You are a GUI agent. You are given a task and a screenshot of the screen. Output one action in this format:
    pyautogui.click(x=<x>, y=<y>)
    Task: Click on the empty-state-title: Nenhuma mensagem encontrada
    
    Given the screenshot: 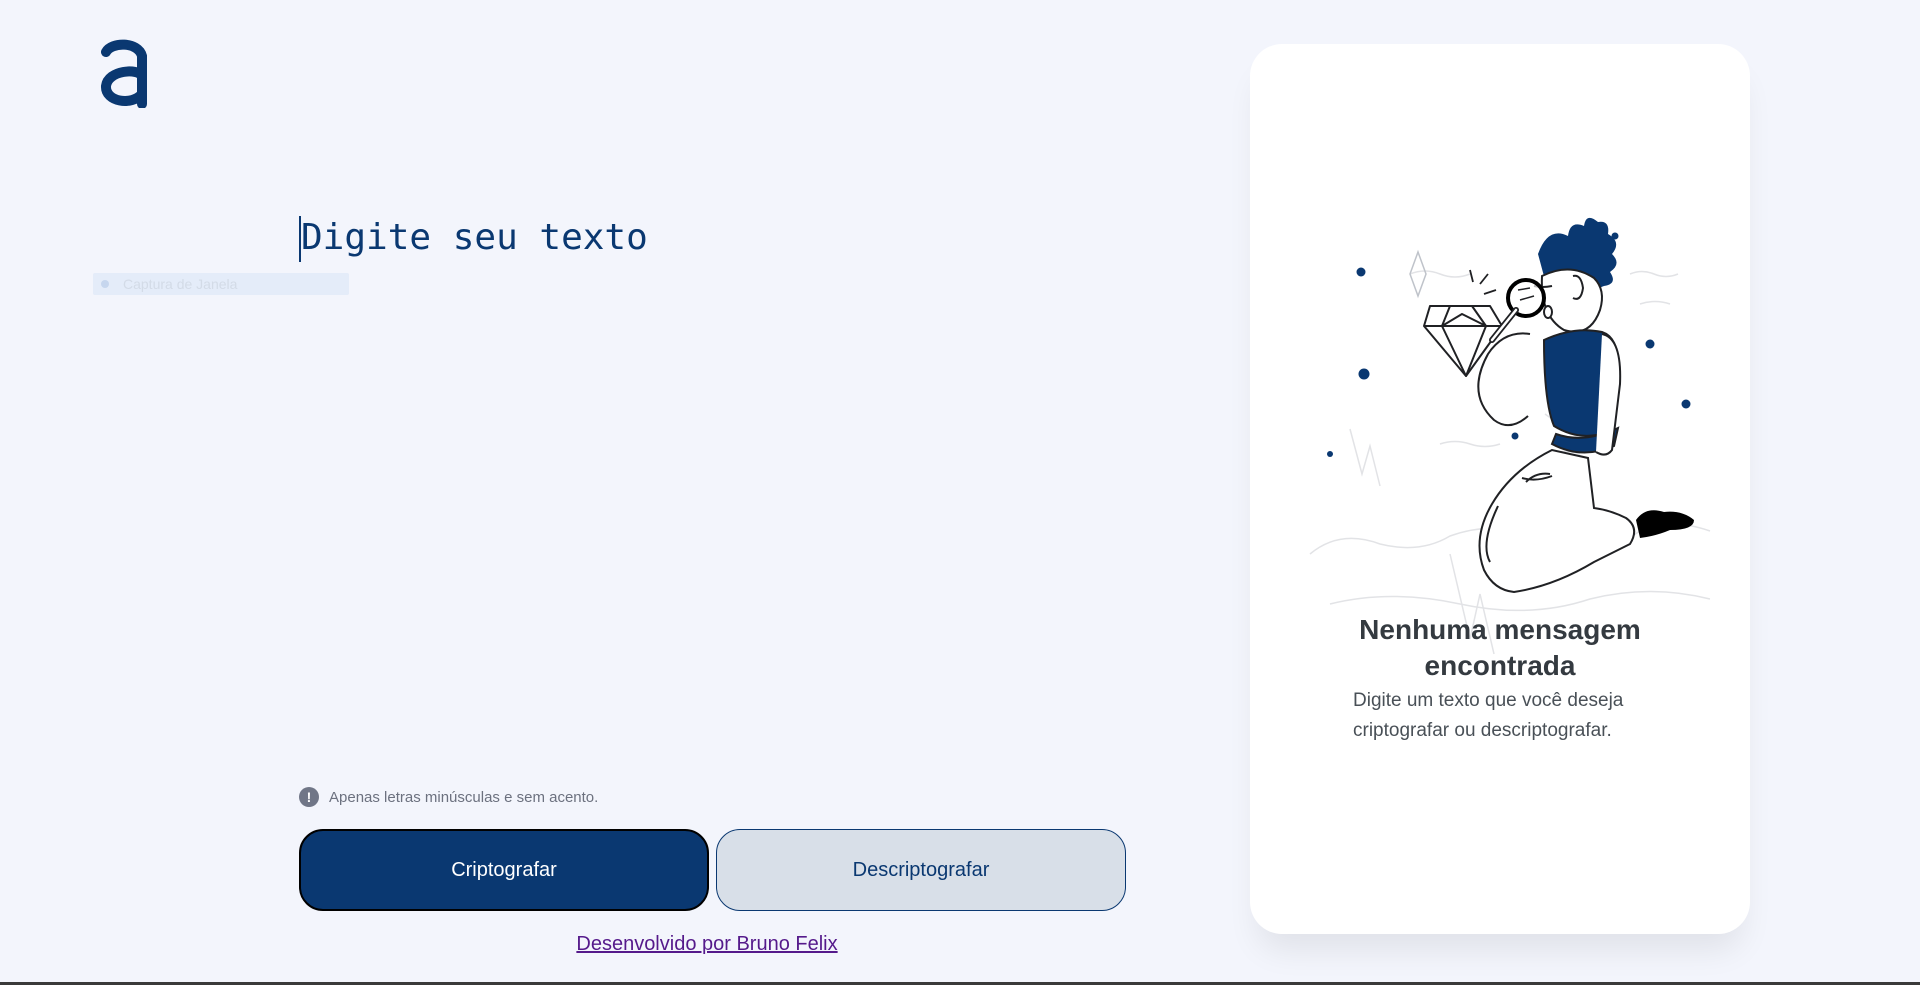 What is the action you would take?
    pyautogui.click(x=1500, y=647)
    